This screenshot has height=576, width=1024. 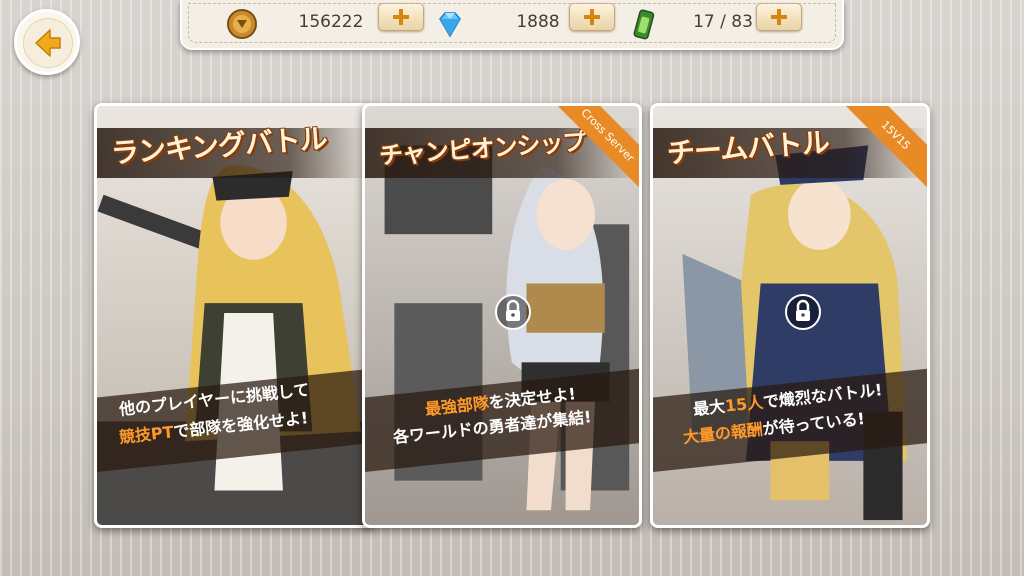 What do you see at coordinates (592, 17) in the screenshot?
I see `add-diamond-button` at bounding box center [592, 17].